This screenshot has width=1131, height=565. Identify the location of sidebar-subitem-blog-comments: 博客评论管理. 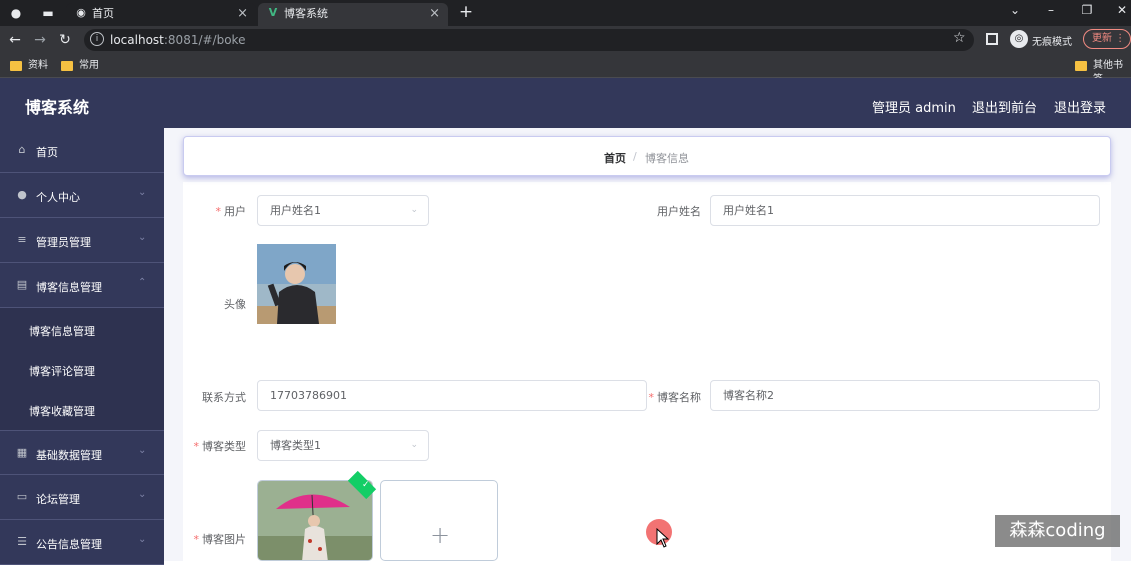
(82, 369).